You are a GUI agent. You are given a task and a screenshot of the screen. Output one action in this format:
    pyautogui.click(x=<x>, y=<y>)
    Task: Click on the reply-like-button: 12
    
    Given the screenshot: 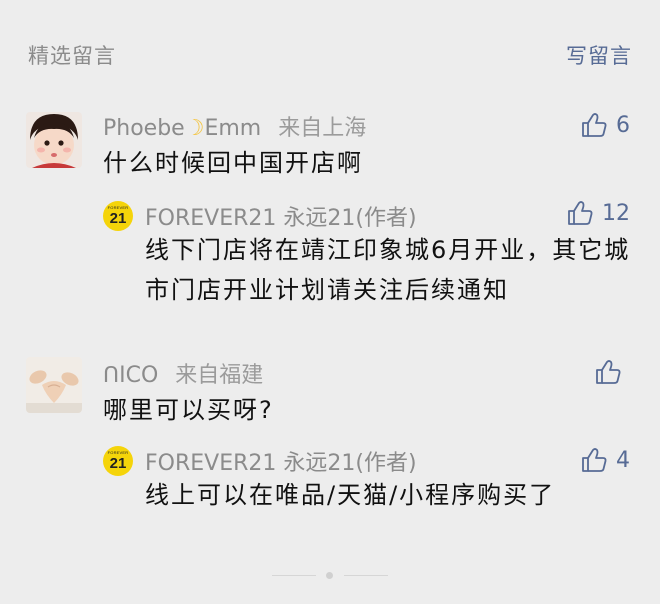 What is the action you would take?
    pyautogui.click(x=598, y=213)
    